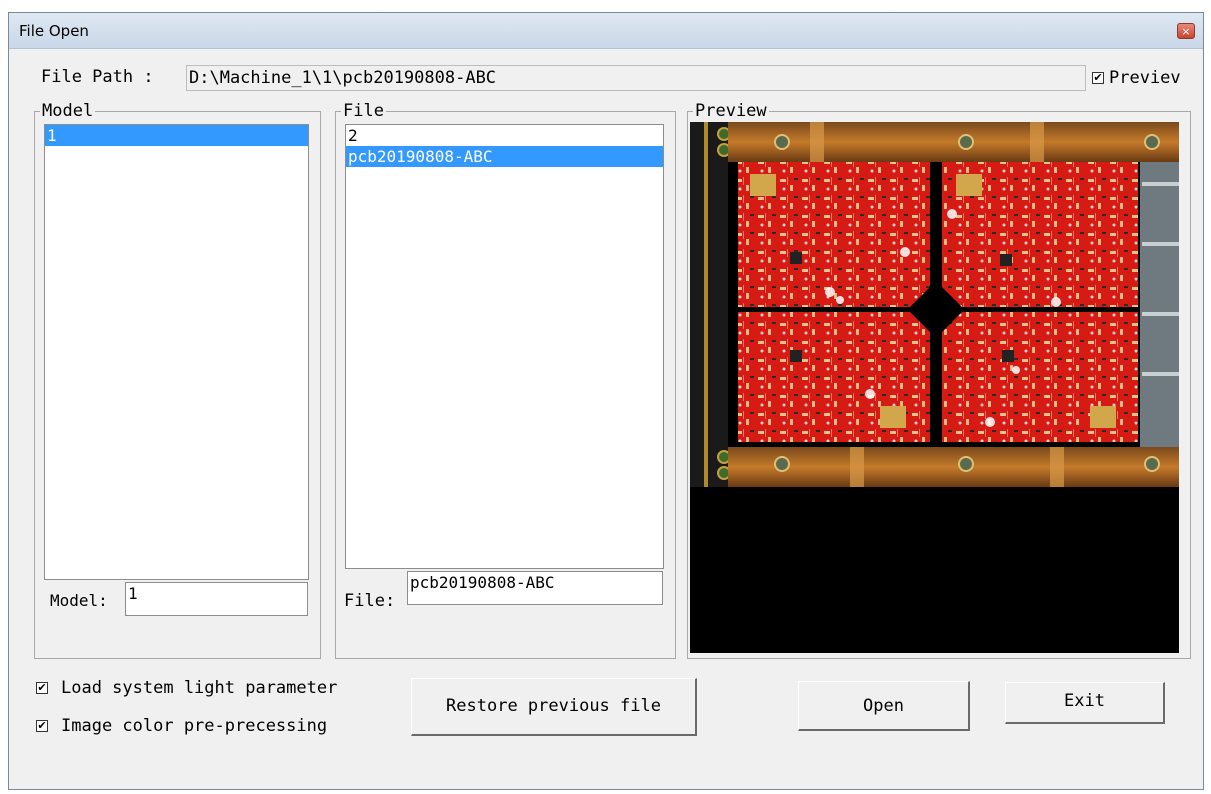  I want to click on close-button: ×, so click(1186, 31).